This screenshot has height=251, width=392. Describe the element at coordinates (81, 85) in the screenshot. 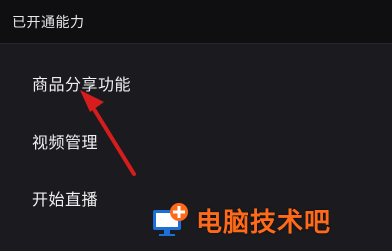

I see `menu-item-product-share: 商品分享功能` at that location.